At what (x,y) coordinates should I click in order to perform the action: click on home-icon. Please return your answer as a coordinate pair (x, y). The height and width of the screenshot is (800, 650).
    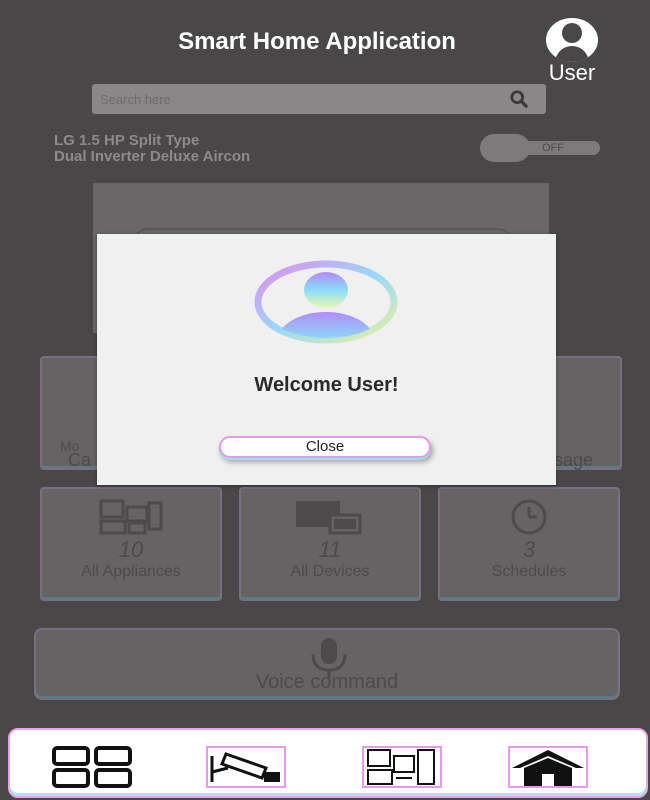
    Looking at the image, I should click on (548, 767).